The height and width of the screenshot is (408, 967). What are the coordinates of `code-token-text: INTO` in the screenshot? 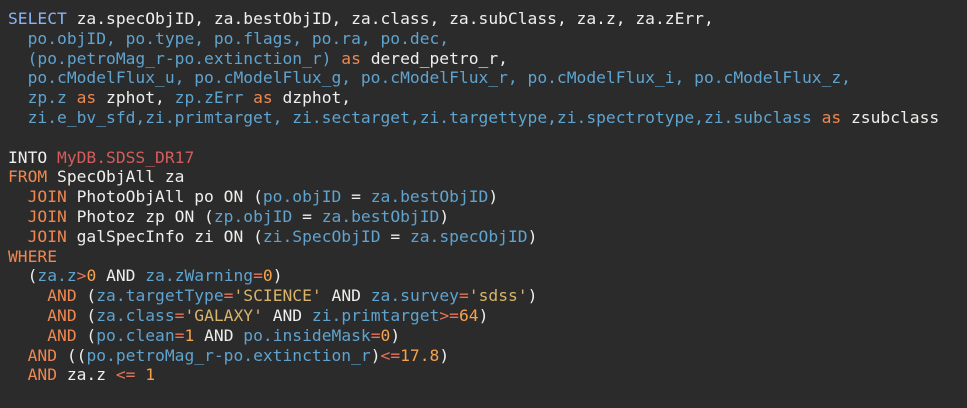 It's located at (33, 157).